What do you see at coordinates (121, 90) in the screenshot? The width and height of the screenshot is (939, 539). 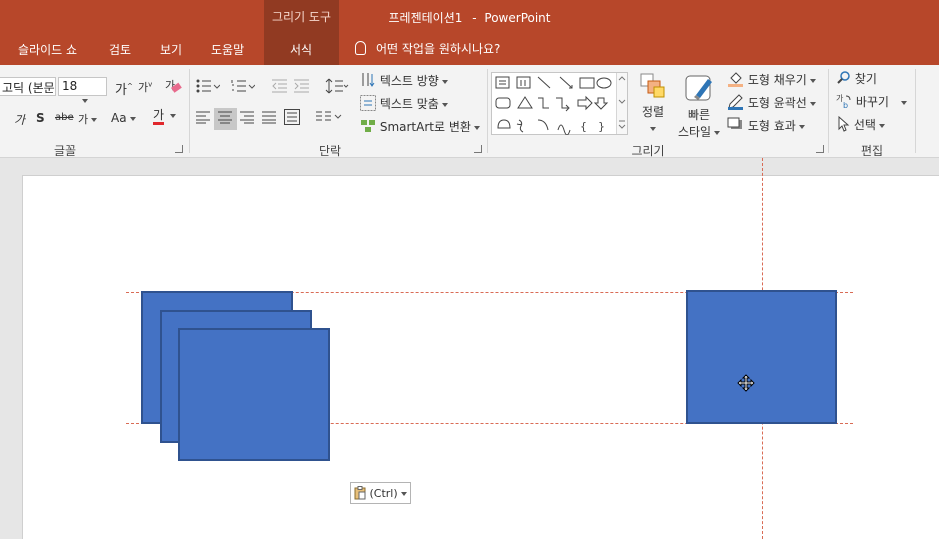 I see `increase-font-icon: 가` at bounding box center [121, 90].